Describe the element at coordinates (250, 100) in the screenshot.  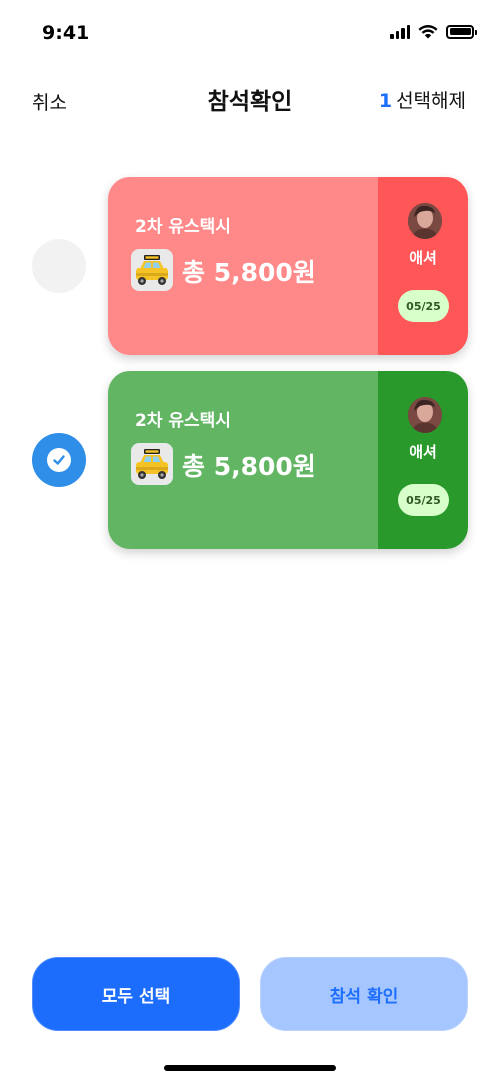
I see `header: 취소 참석확인 1 선택해제` at that location.